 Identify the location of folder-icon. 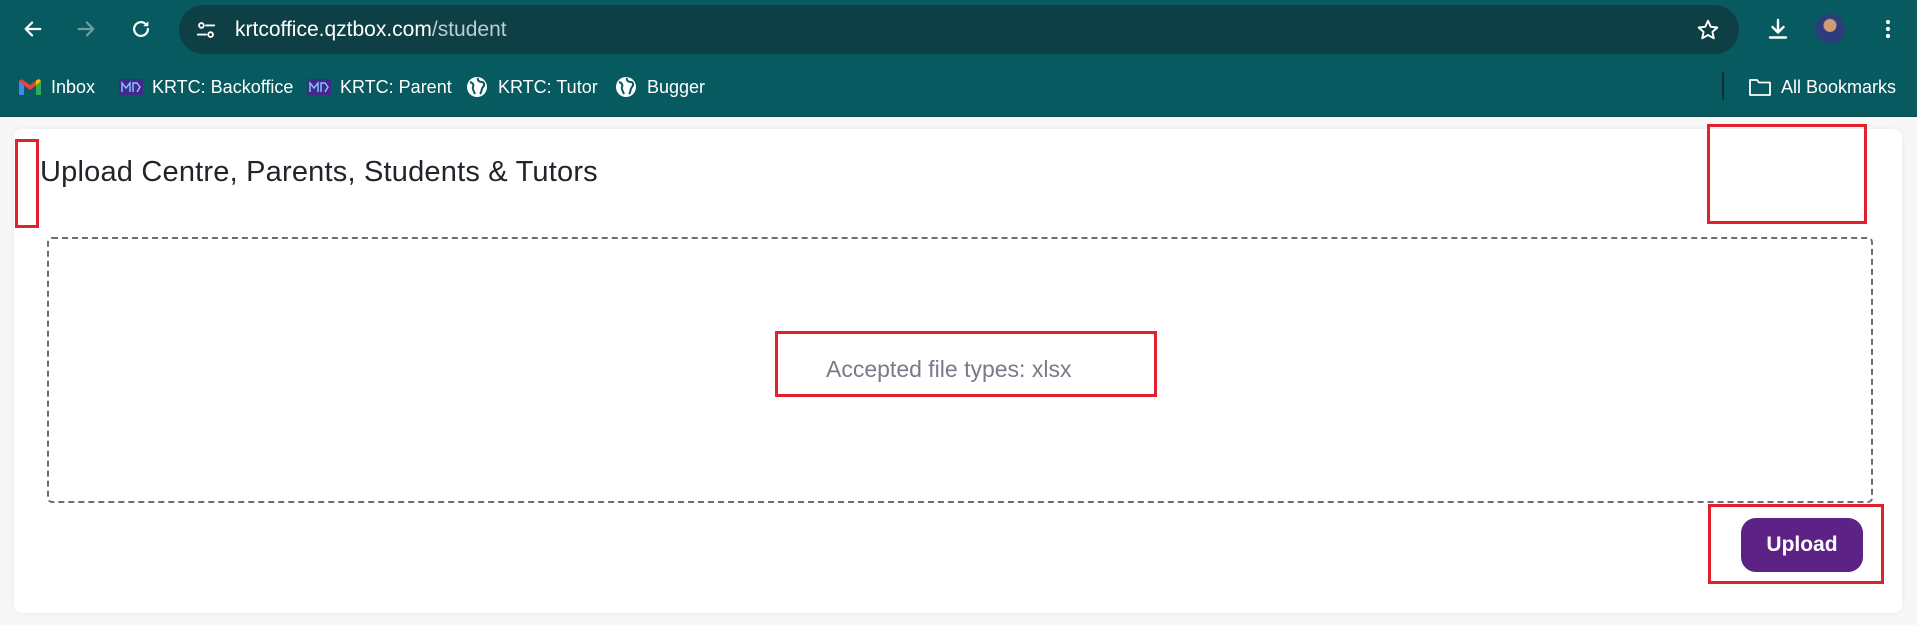
(1760, 87).